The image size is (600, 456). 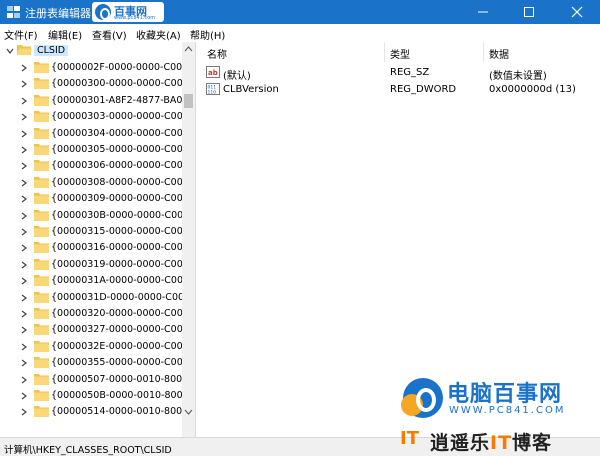 I want to click on tree-item: {00000308-0000-0000-C000, so click(x=91, y=183).